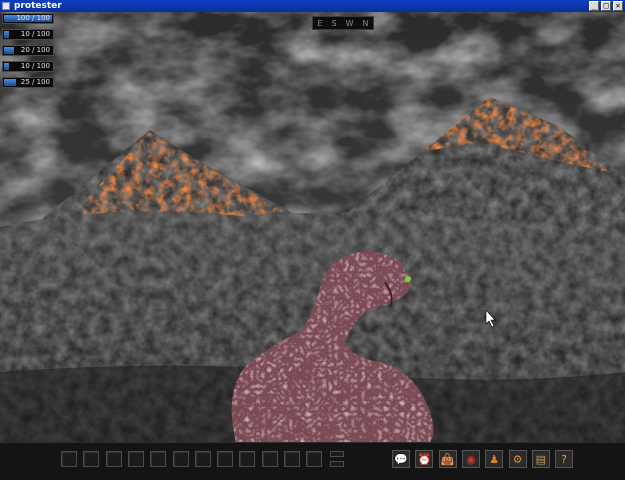 The width and height of the screenshot is (625, 480). I want to click on bag-button: 👜, so click(447, 459).